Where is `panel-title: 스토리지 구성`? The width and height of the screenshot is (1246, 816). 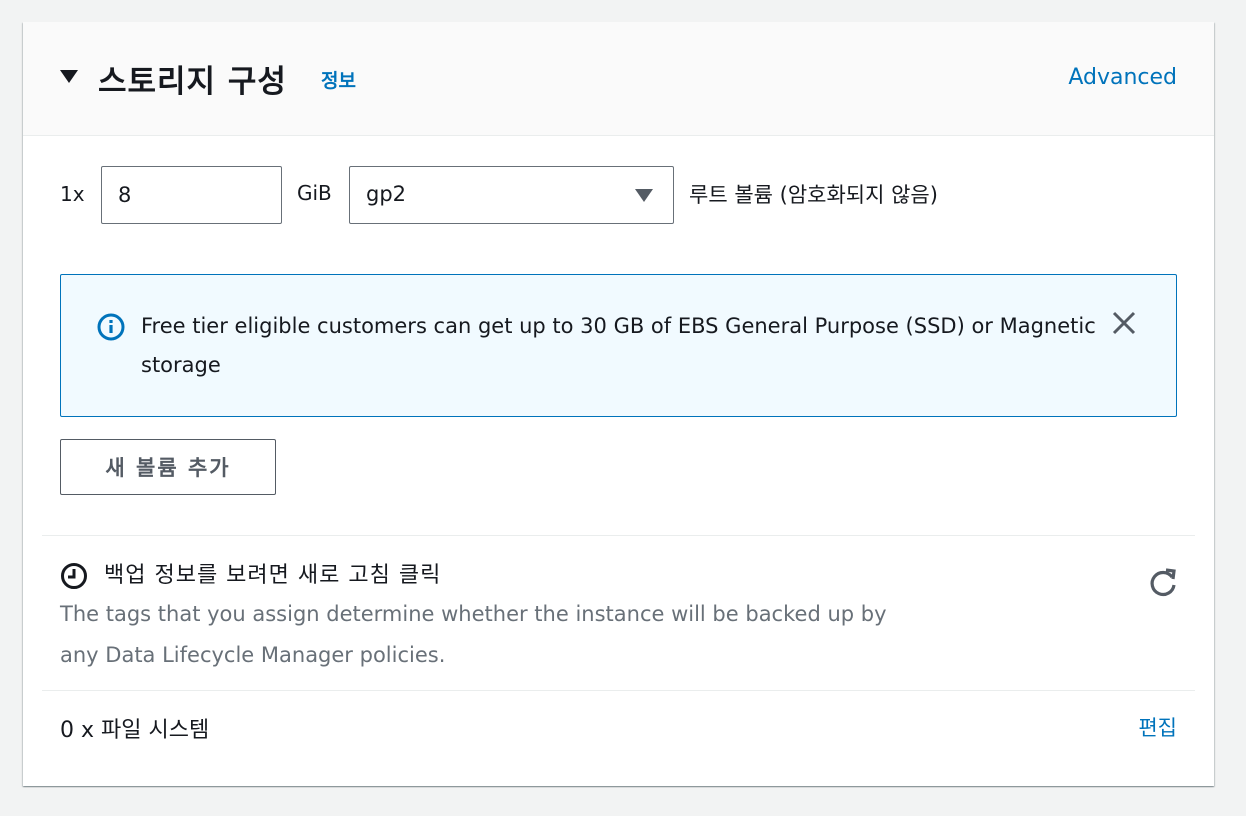 panel-title: 스토리지 구성 is located at coordinates (192, 82).